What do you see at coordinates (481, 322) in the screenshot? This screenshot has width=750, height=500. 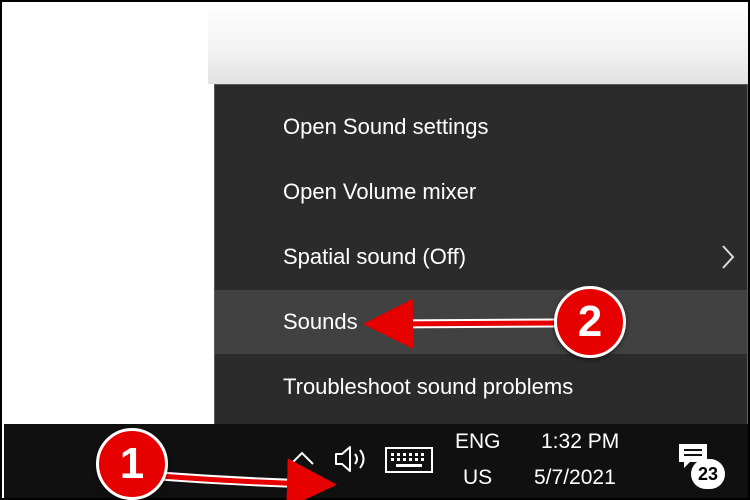 I see `menu-item-sounds: Sounds` at bounding box center [481, 322].